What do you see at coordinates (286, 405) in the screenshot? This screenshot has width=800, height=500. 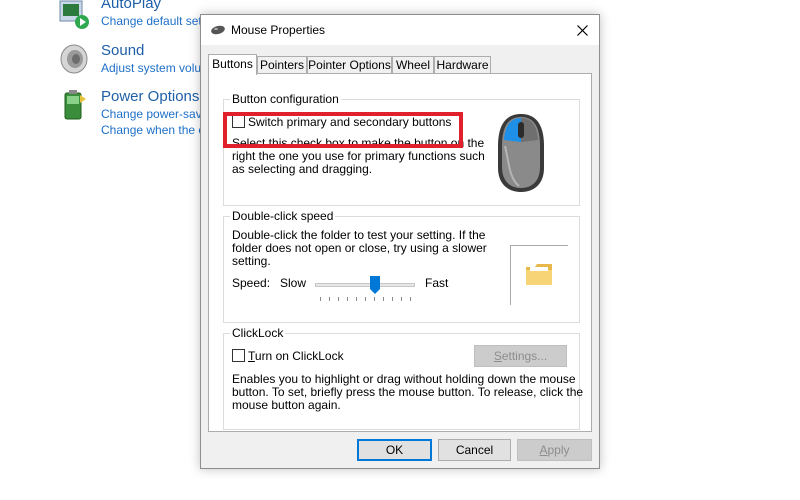 I see `clicklock-description-3: mouse button again.` at bounding box center [286, 405].